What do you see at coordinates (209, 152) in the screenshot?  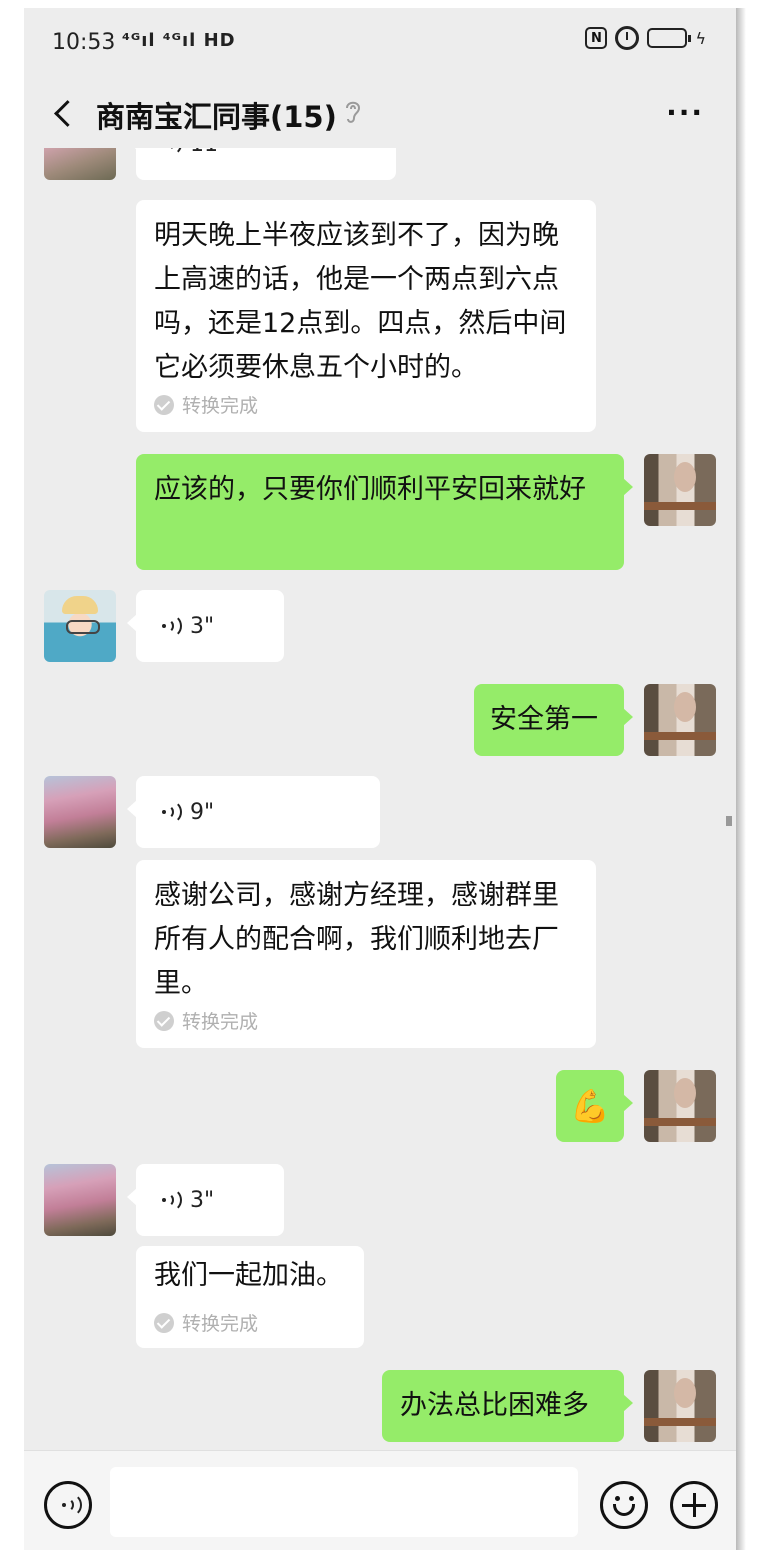 I see `voice-duration: 11"` at bounding box center [209, 152].